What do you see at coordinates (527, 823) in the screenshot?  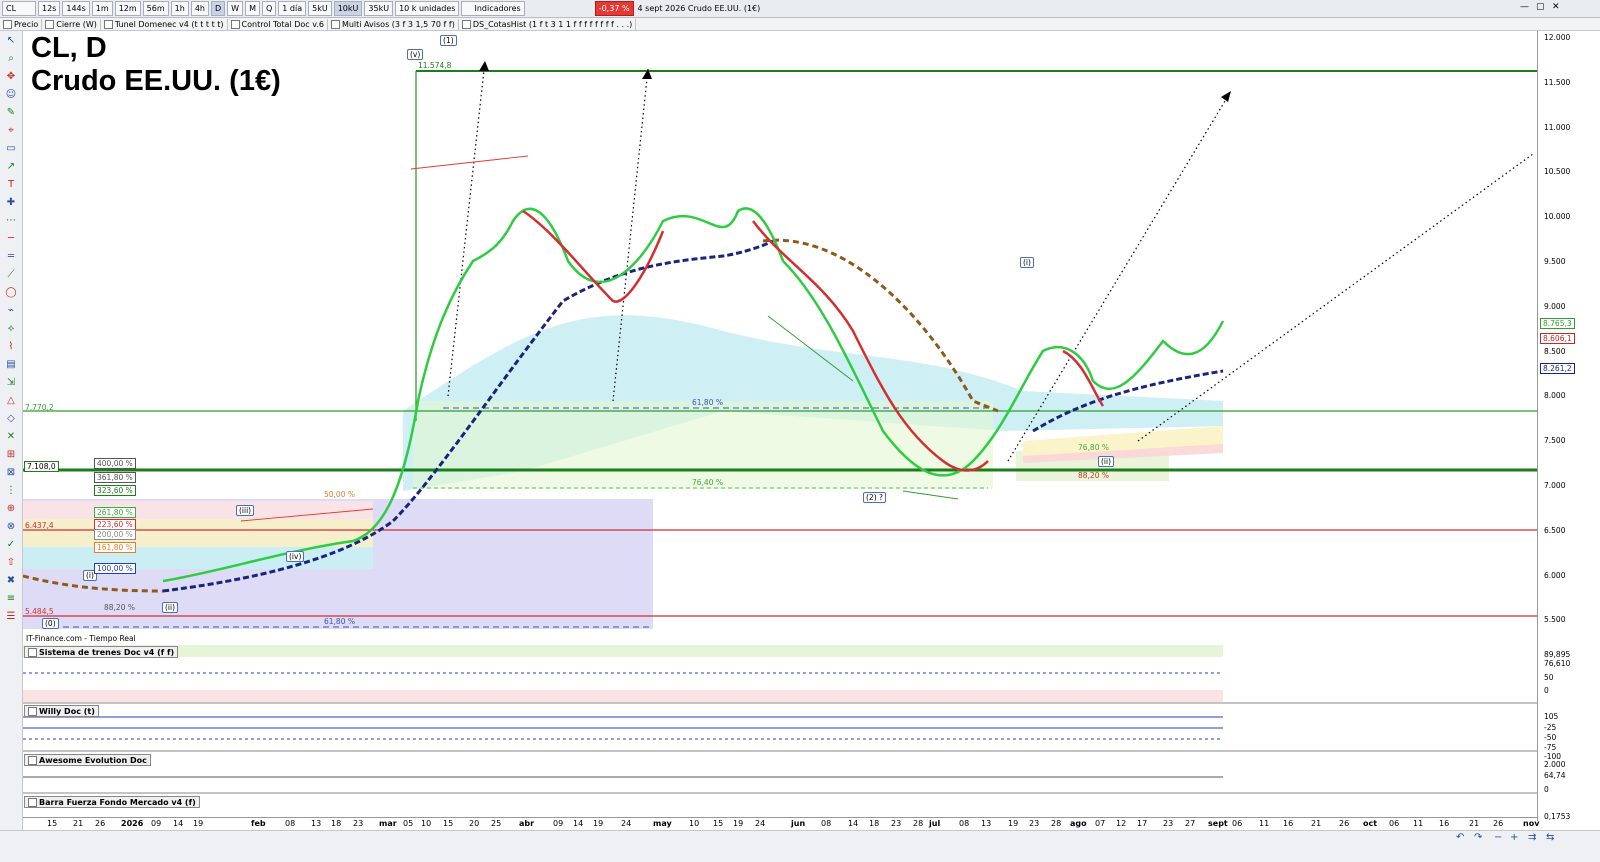 I see `time-tick: abr` at bounding box center [527, 823].